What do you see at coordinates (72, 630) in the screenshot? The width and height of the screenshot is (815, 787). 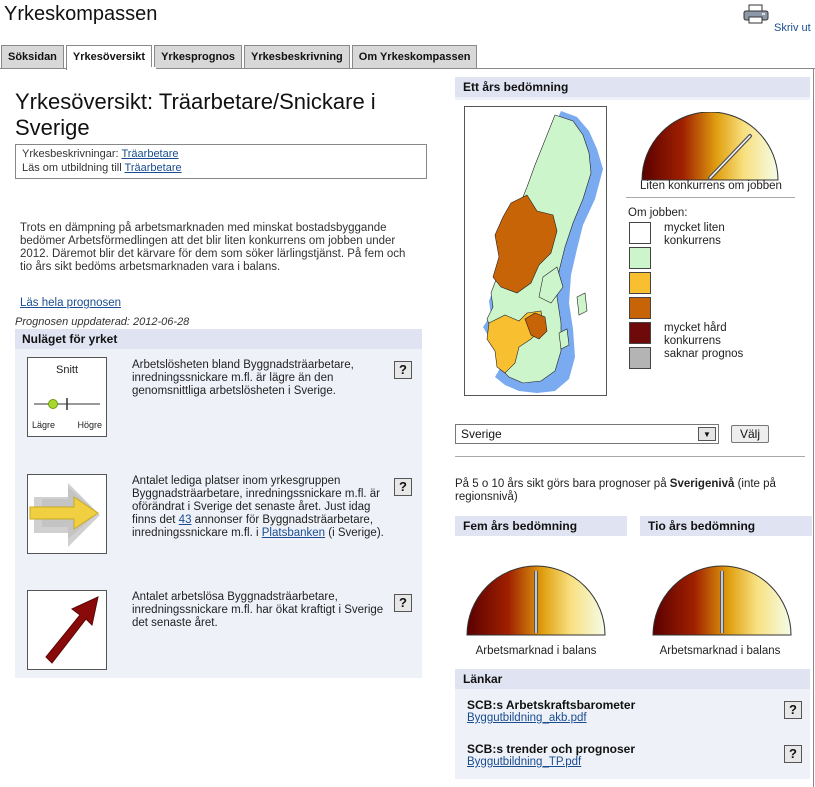 I see `up-arrow-icon` at bounding box center [72, 630].